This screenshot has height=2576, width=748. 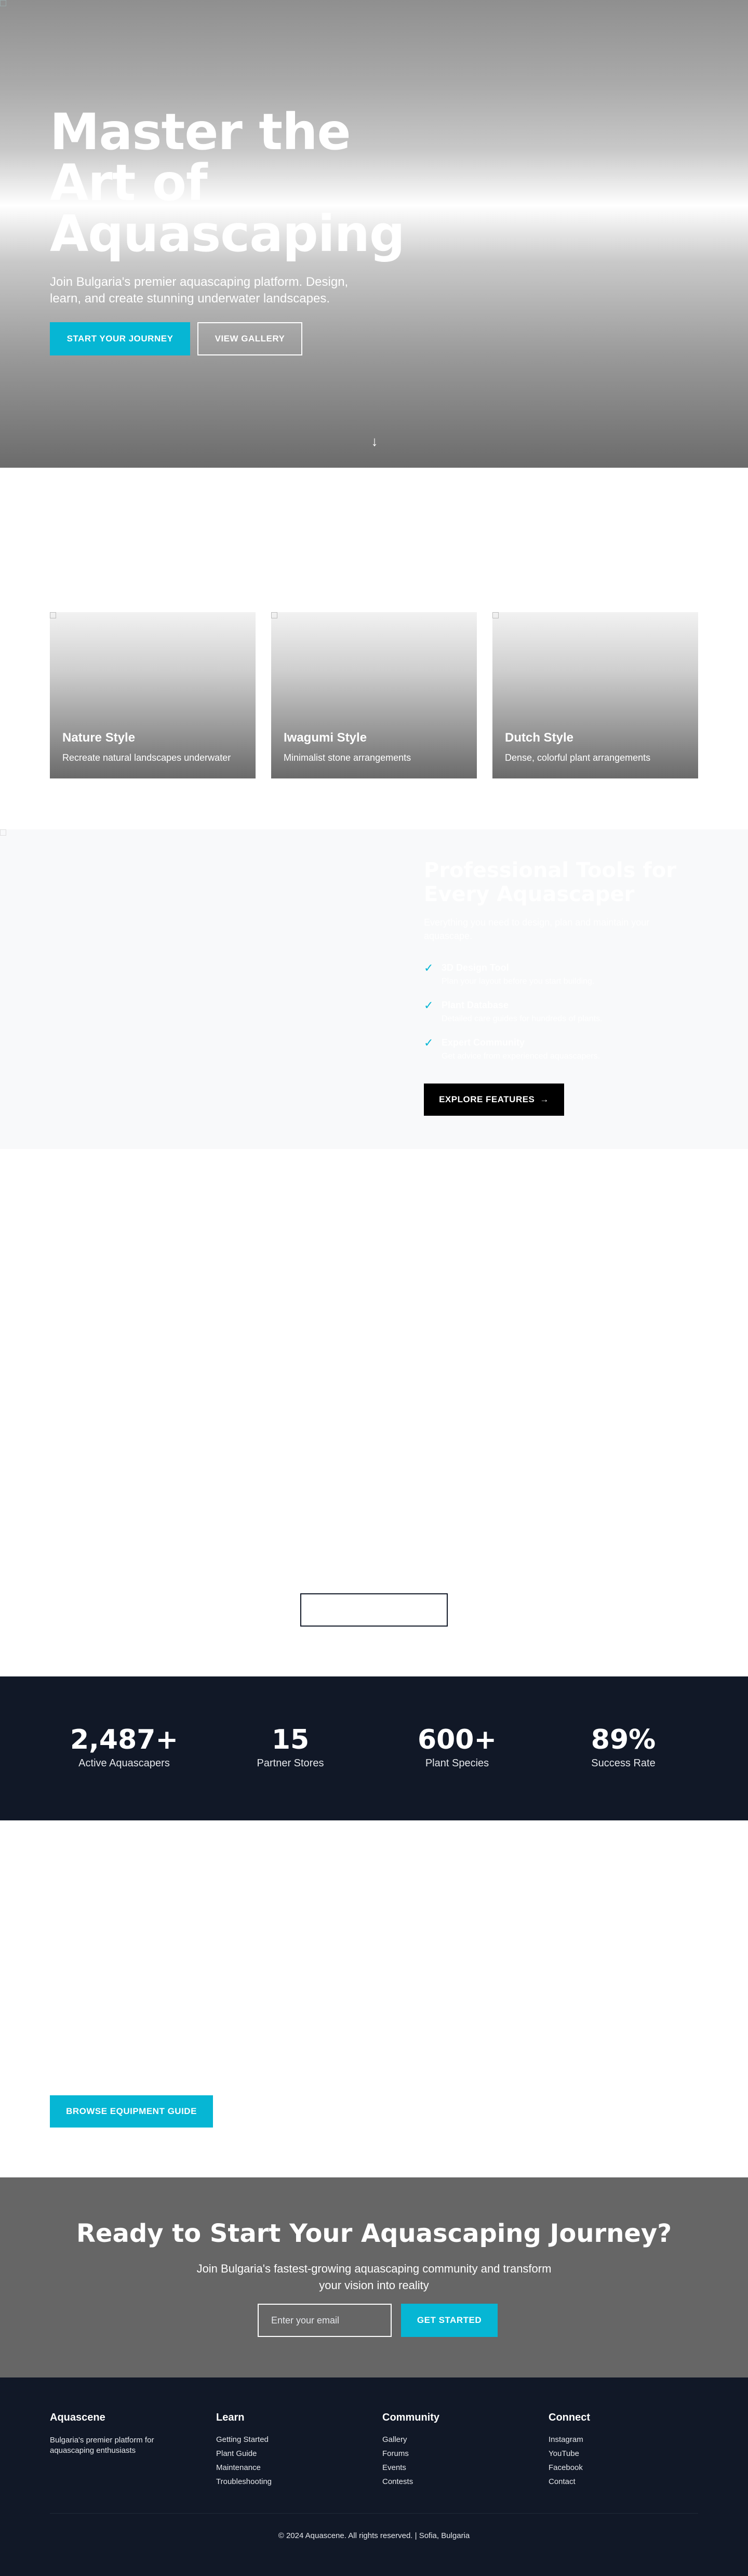 What do you see at coordinates (374, 441) in the screenshot?
I see `arrow-down-icon: ↓` at bounding box center [374, 441].